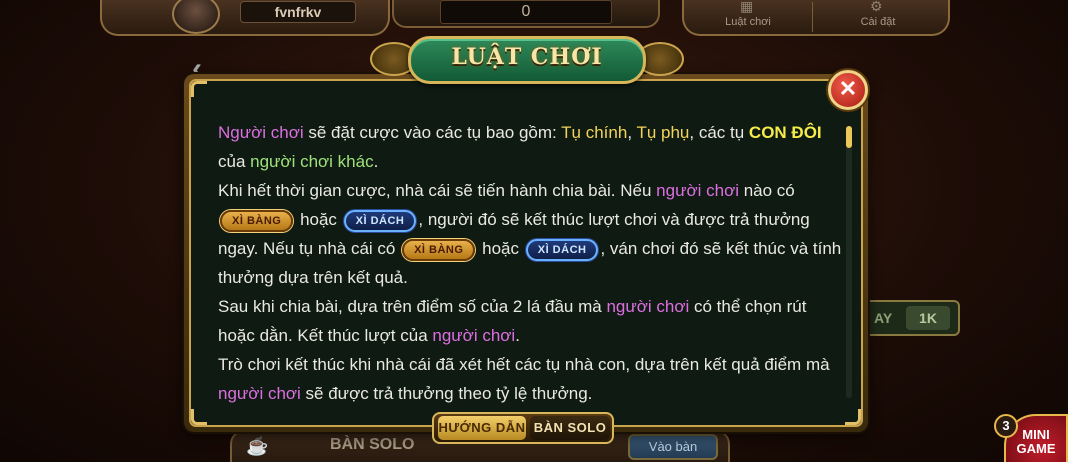 The height and width of the screenshot is (462, 1068). I want to click on dialog-title-banner: LUẬT CHƠI, so click(527, 59).